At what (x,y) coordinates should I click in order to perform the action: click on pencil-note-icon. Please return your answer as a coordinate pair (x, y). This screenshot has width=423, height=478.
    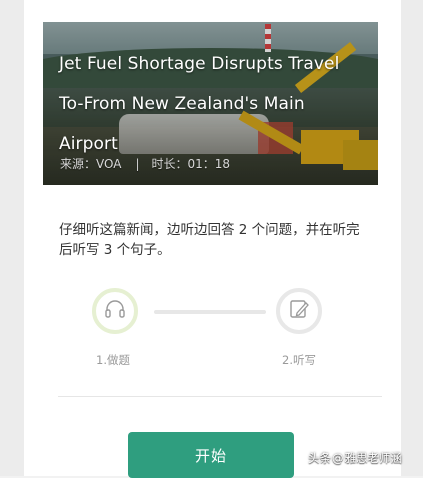
    Looking at the image, I should click on (299, 311).